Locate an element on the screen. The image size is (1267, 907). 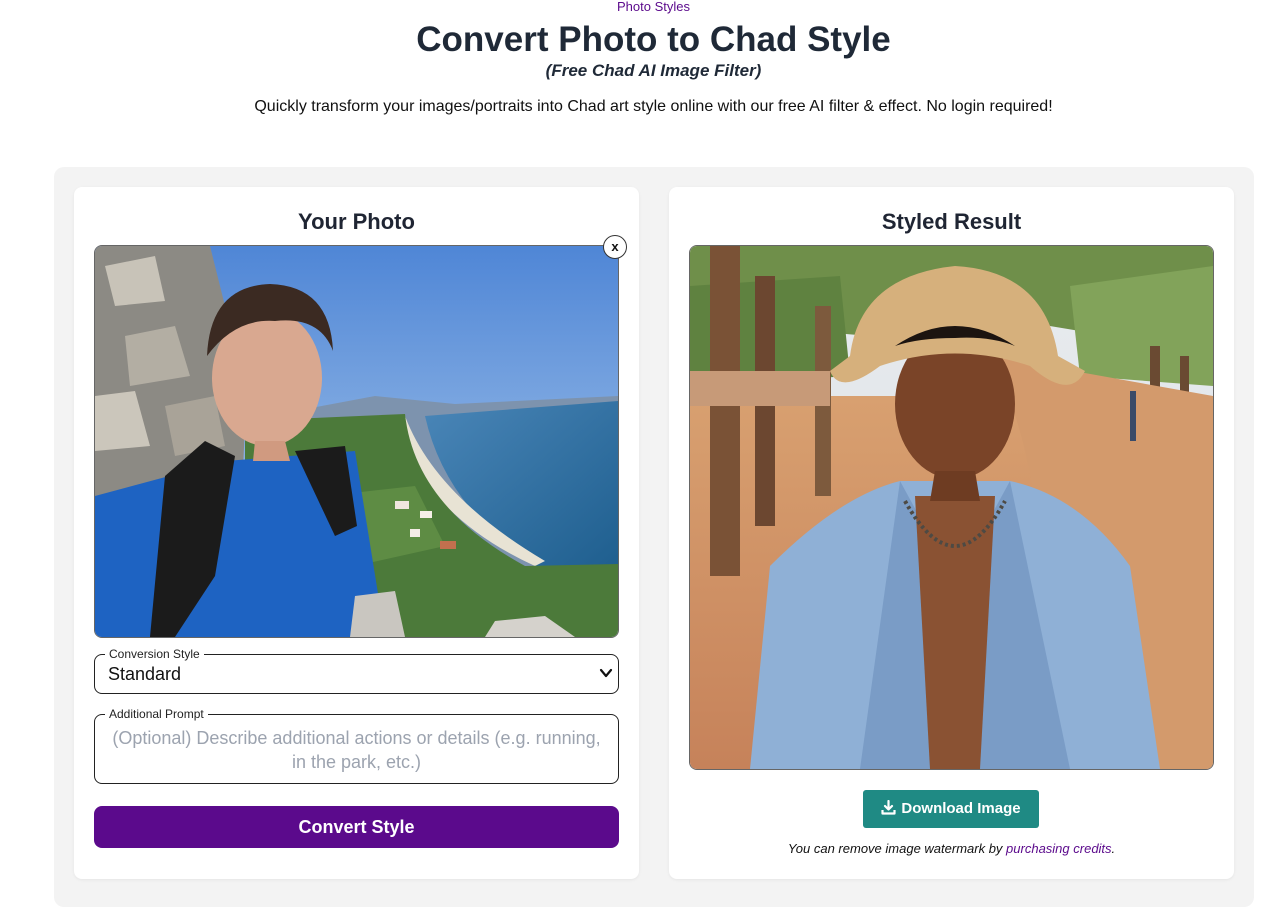
conversion-style-label: Conversion Style is located at coordinates (154, 654).